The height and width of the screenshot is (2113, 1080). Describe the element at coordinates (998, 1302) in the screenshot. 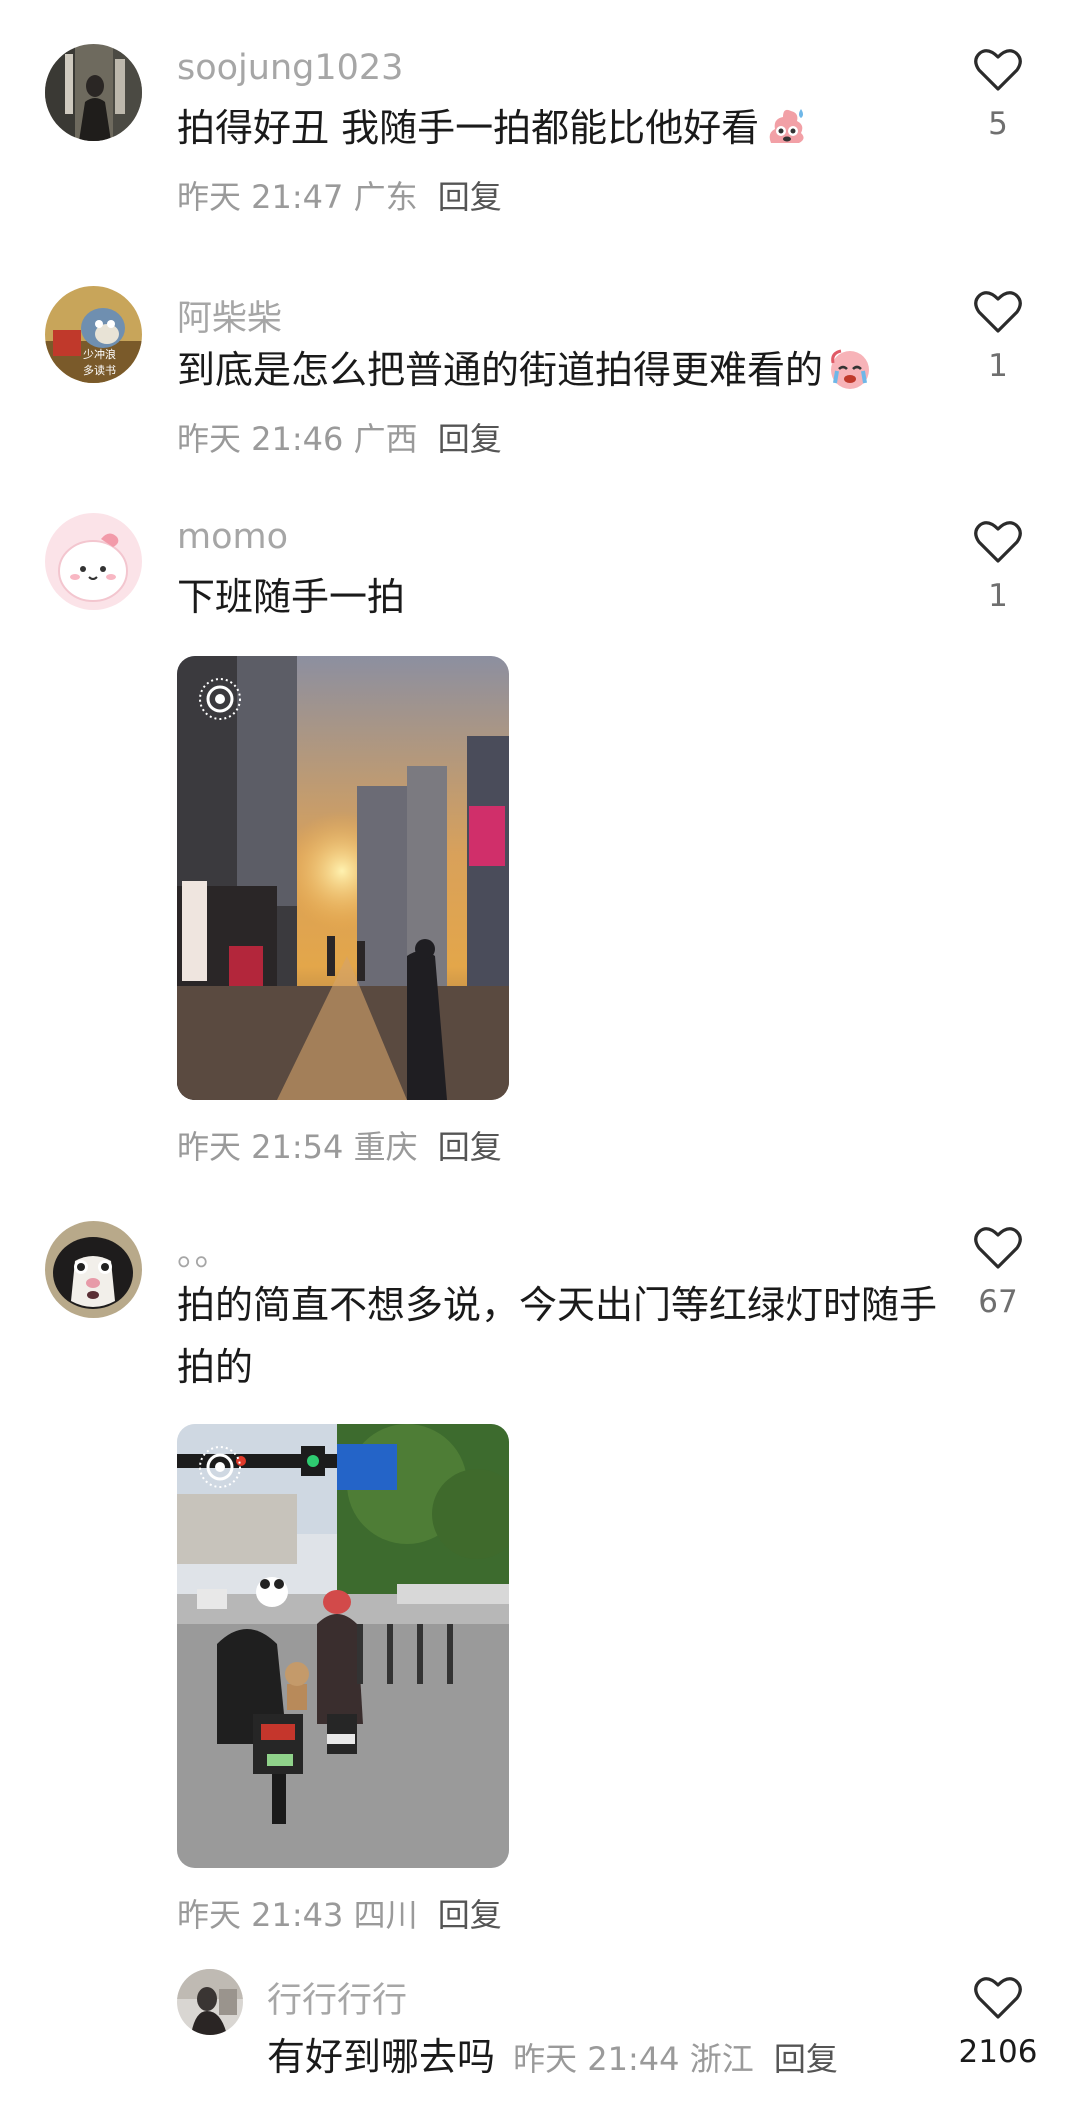

I see `like-count: 67` at that location.